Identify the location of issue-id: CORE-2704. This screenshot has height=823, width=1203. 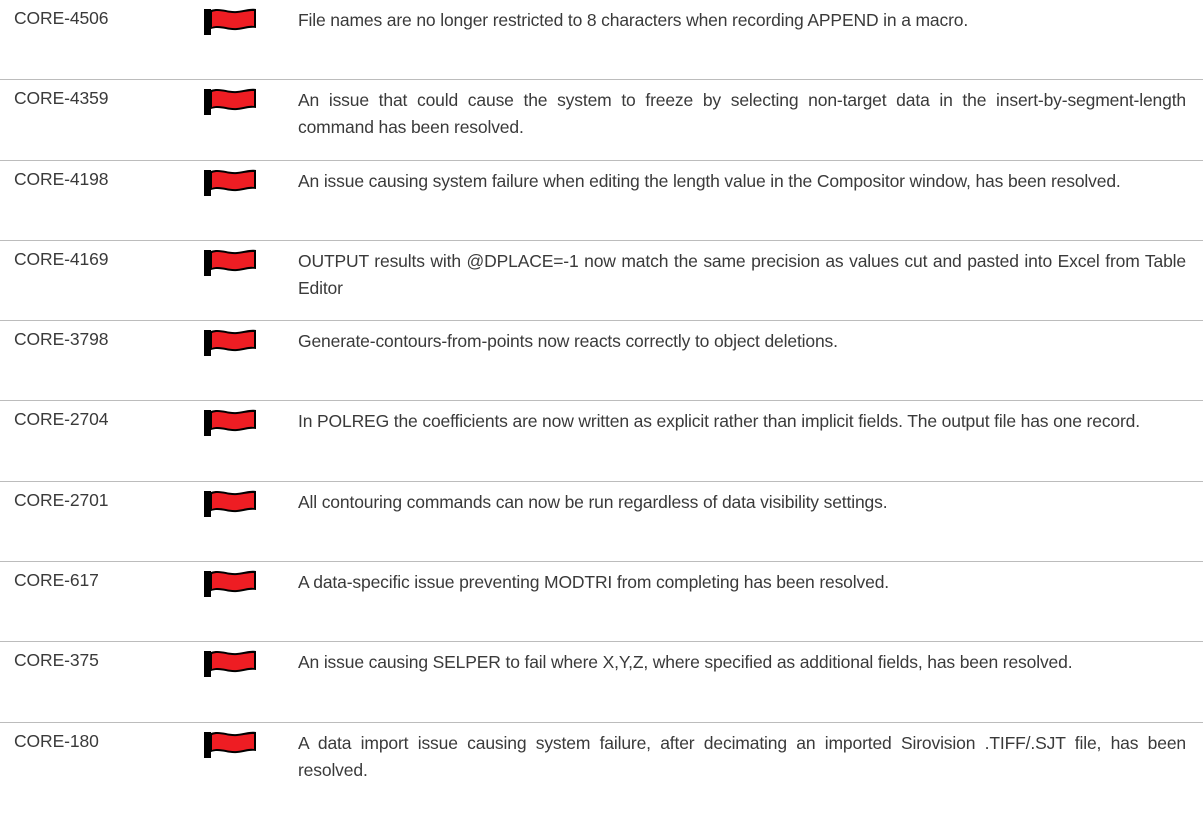
(61, 419).